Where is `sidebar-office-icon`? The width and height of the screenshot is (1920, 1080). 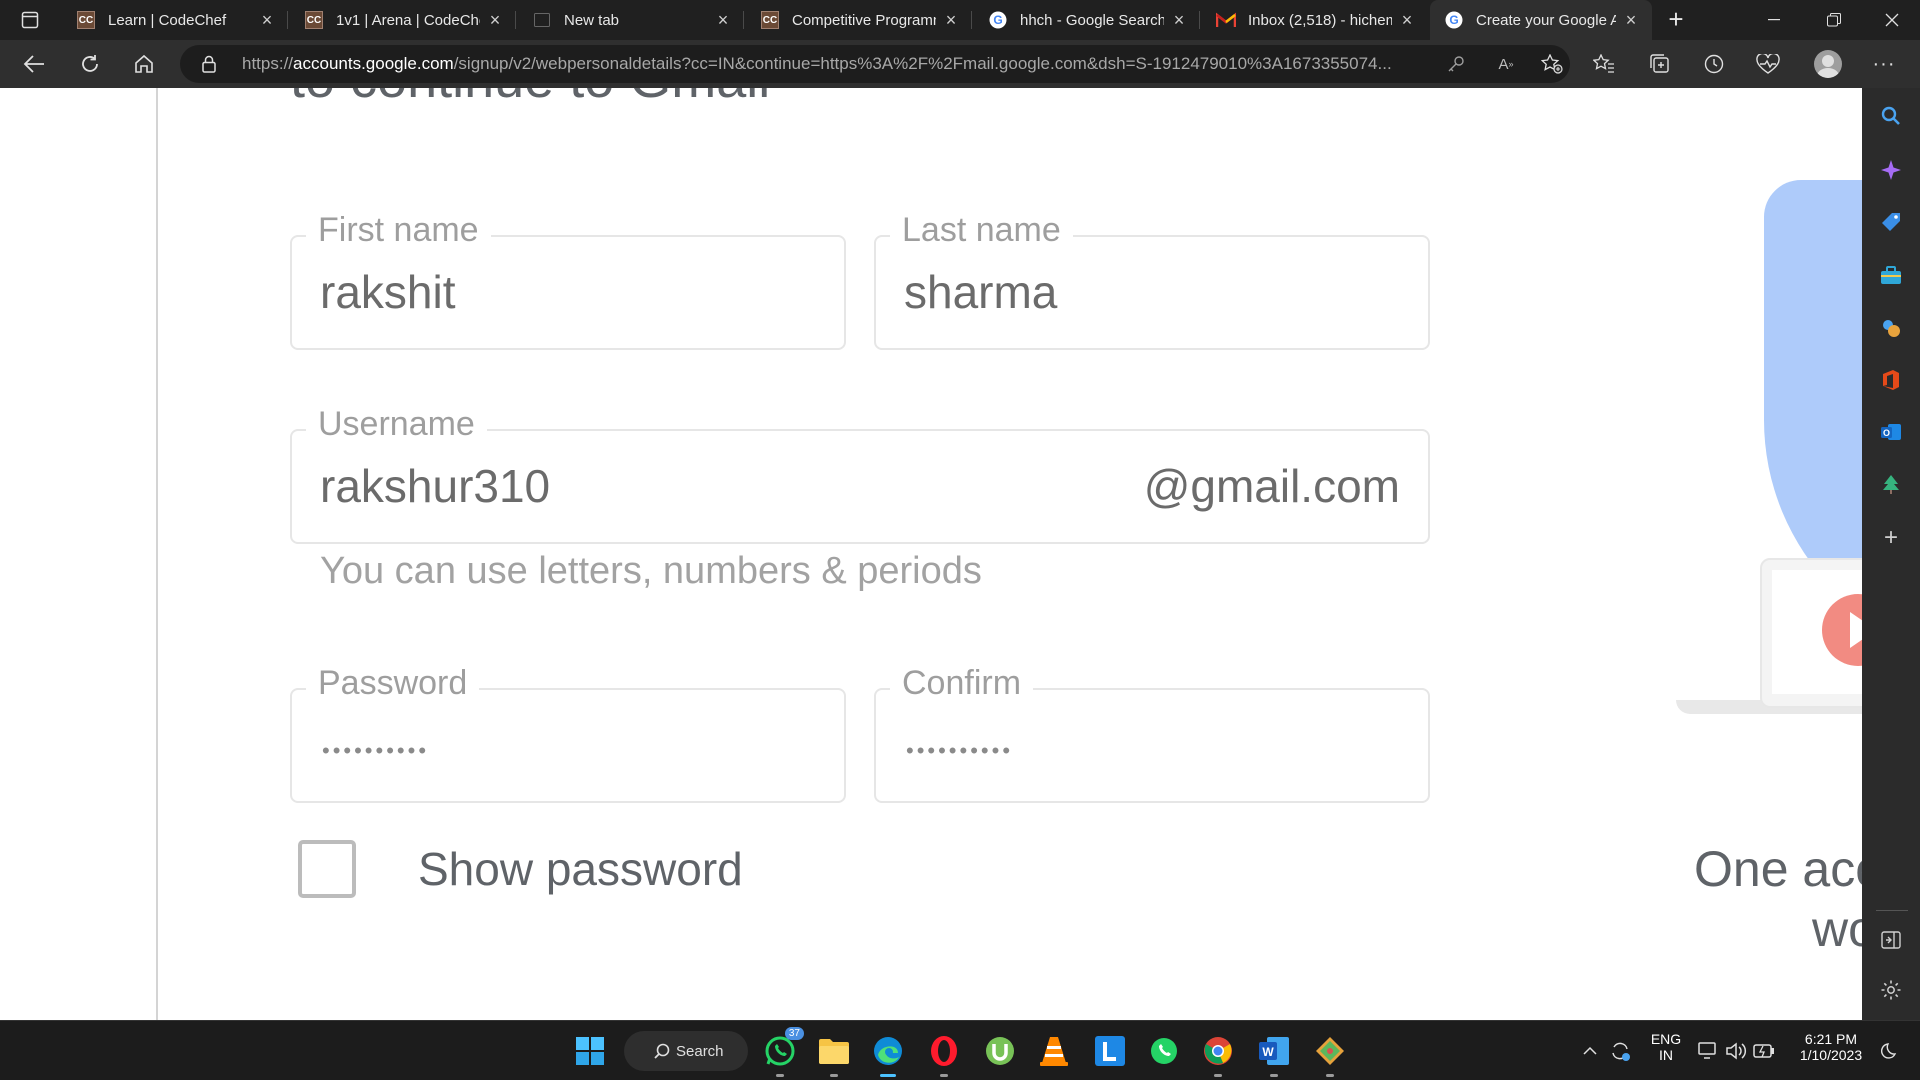 sidebar-office-icon is located at coordinates (1891, 380).